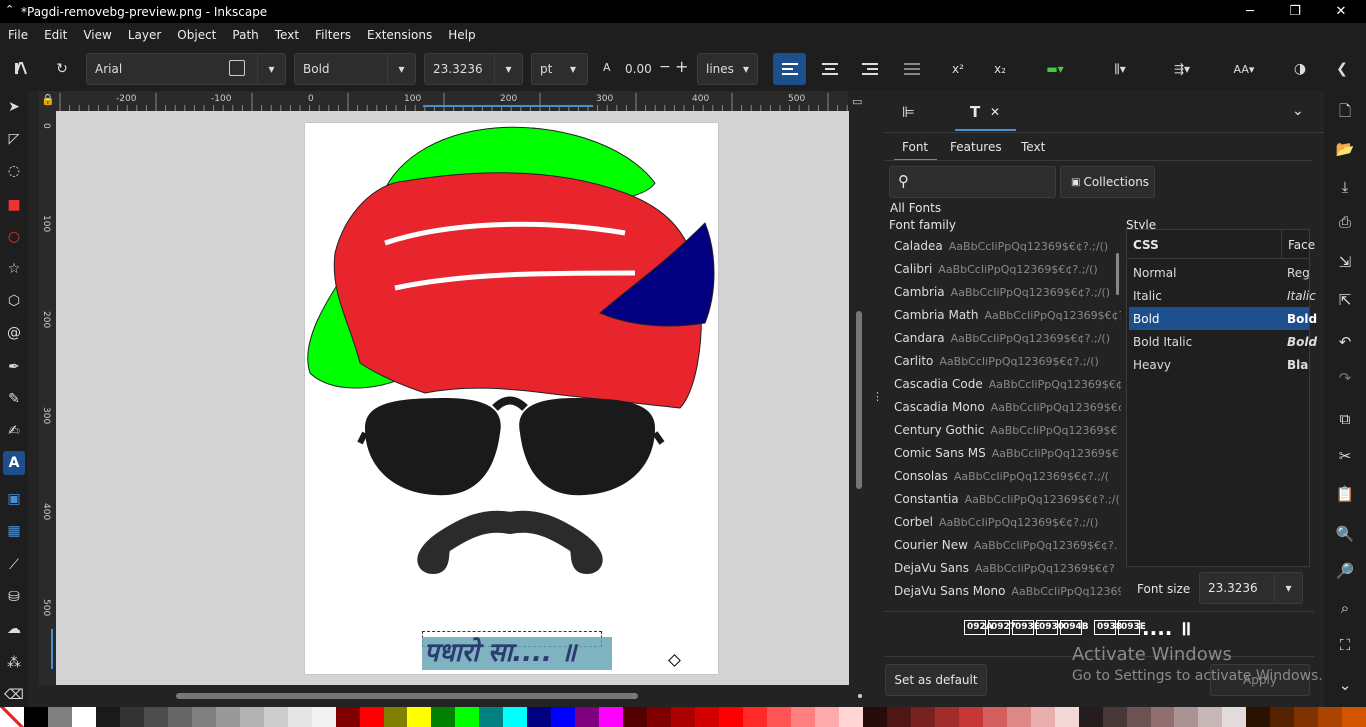 Image resolution: width=1366 pixels, height=727 pixels. What do you see at coordinates (1007, 315) in the screenshot?
I see `list-item: Cambria Math AaBbCcIiPpQq12369$€¢?.;/` at bounding box center [1007, 315].